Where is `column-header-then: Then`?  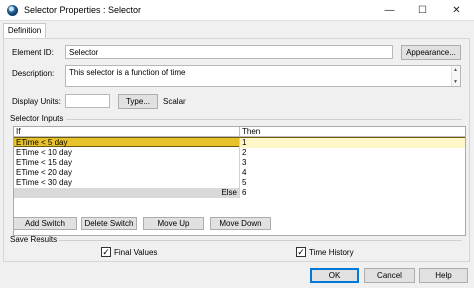
column-header-then: Then is located at coordinates (352, 132).